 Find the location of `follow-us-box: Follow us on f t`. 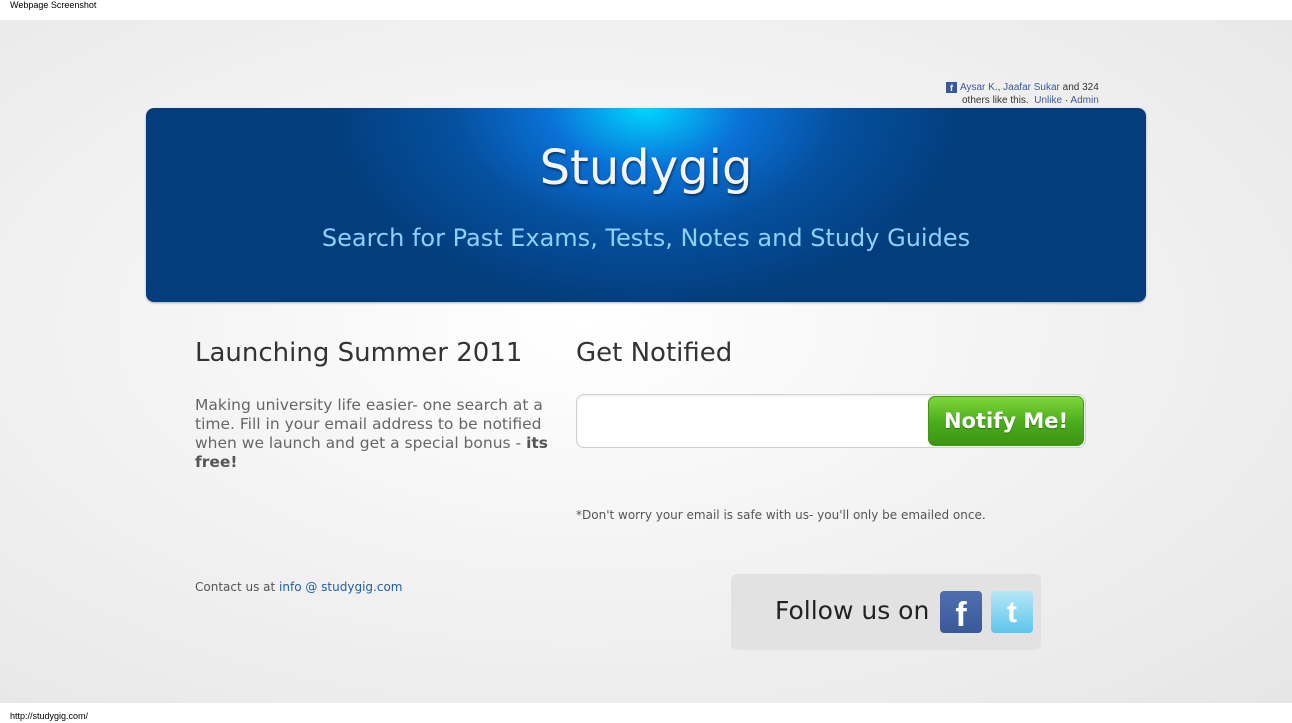

follow-us-box: Follow us on f t is located at coordinates (886, 612).